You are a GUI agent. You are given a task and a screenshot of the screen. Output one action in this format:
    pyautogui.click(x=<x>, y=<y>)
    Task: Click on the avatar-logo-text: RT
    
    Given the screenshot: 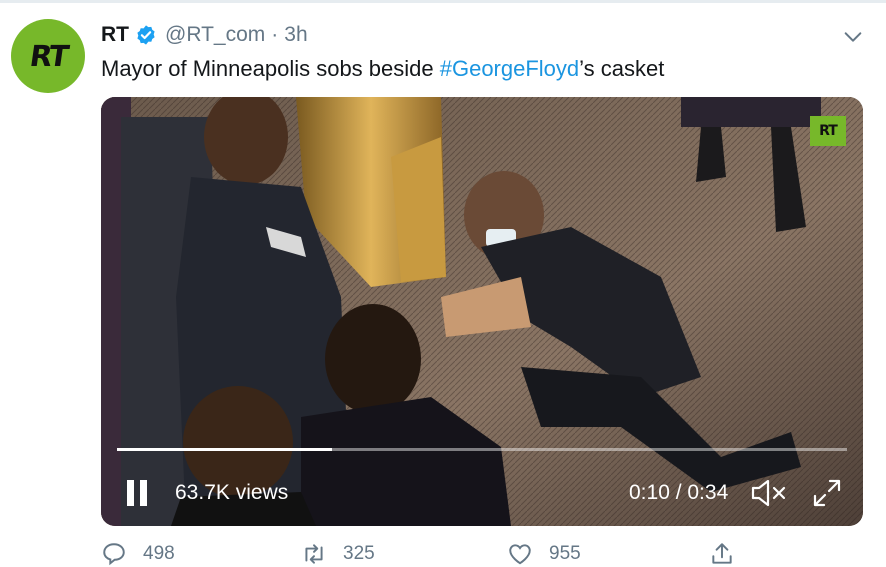 What is the action you would take?
    pyautogui.click(x=48, y=56)
    